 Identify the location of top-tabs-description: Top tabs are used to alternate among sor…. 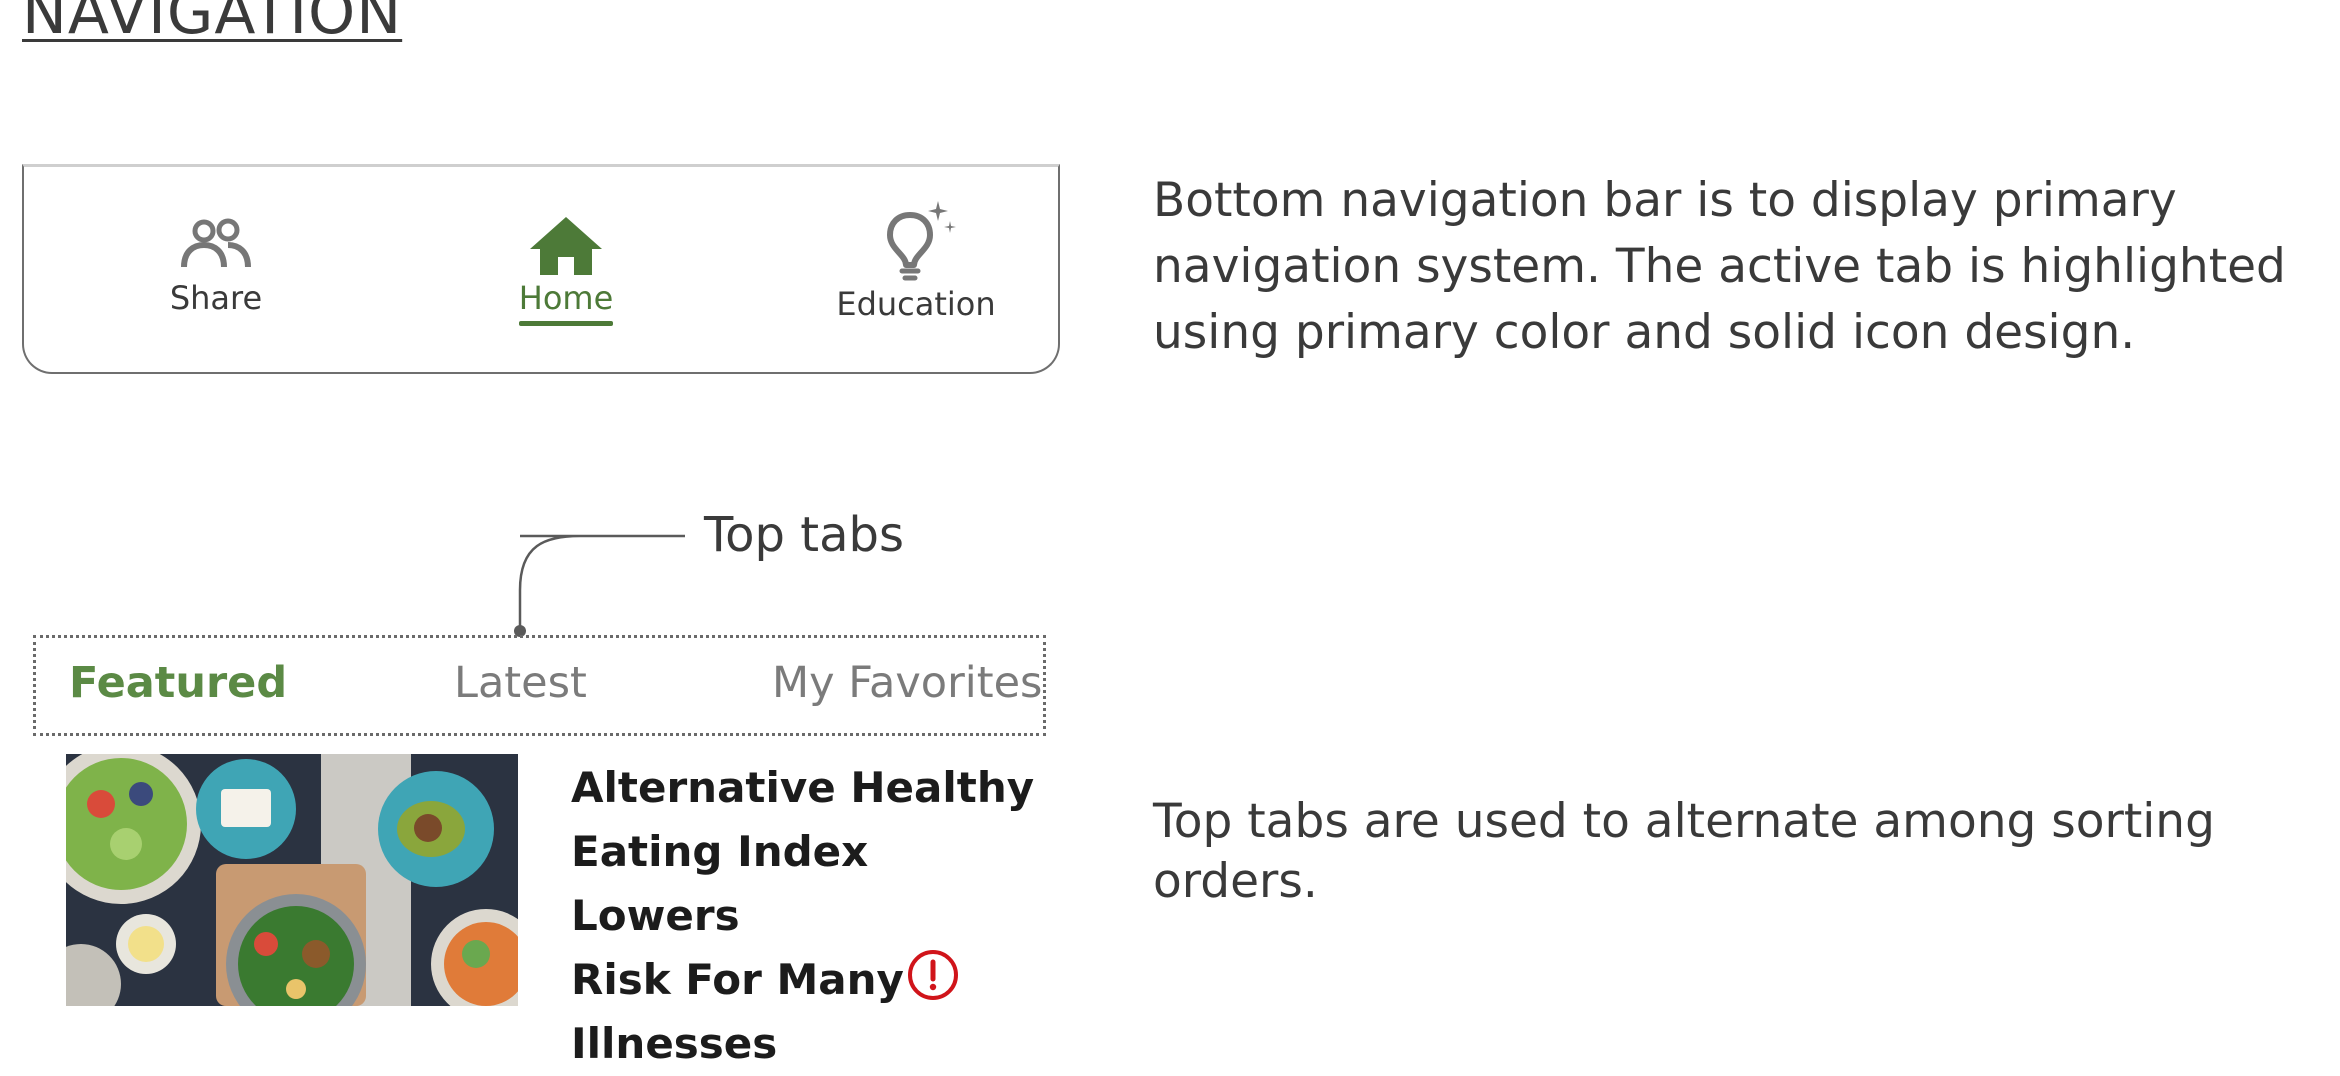
(1684, 851).